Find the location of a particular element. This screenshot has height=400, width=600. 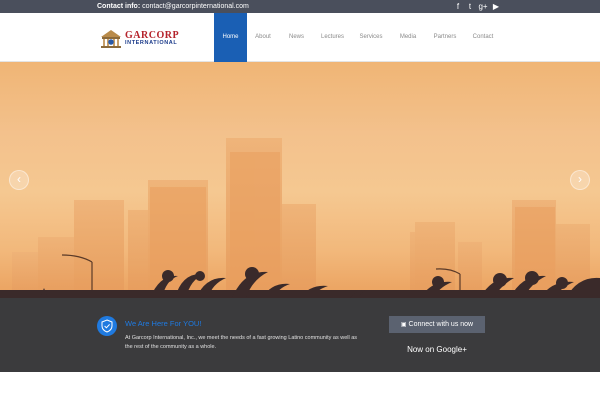

google-plus-icon: g+ is located at coordinates (483, 6).